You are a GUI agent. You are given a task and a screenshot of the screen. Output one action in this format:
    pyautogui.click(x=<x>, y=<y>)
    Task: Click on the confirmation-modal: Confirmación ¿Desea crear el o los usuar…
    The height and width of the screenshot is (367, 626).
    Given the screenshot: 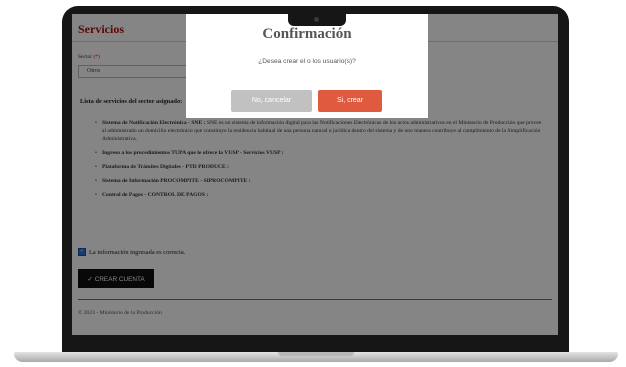 What is the action you would take?
    pyautogui.click(x=307, y=66)
    